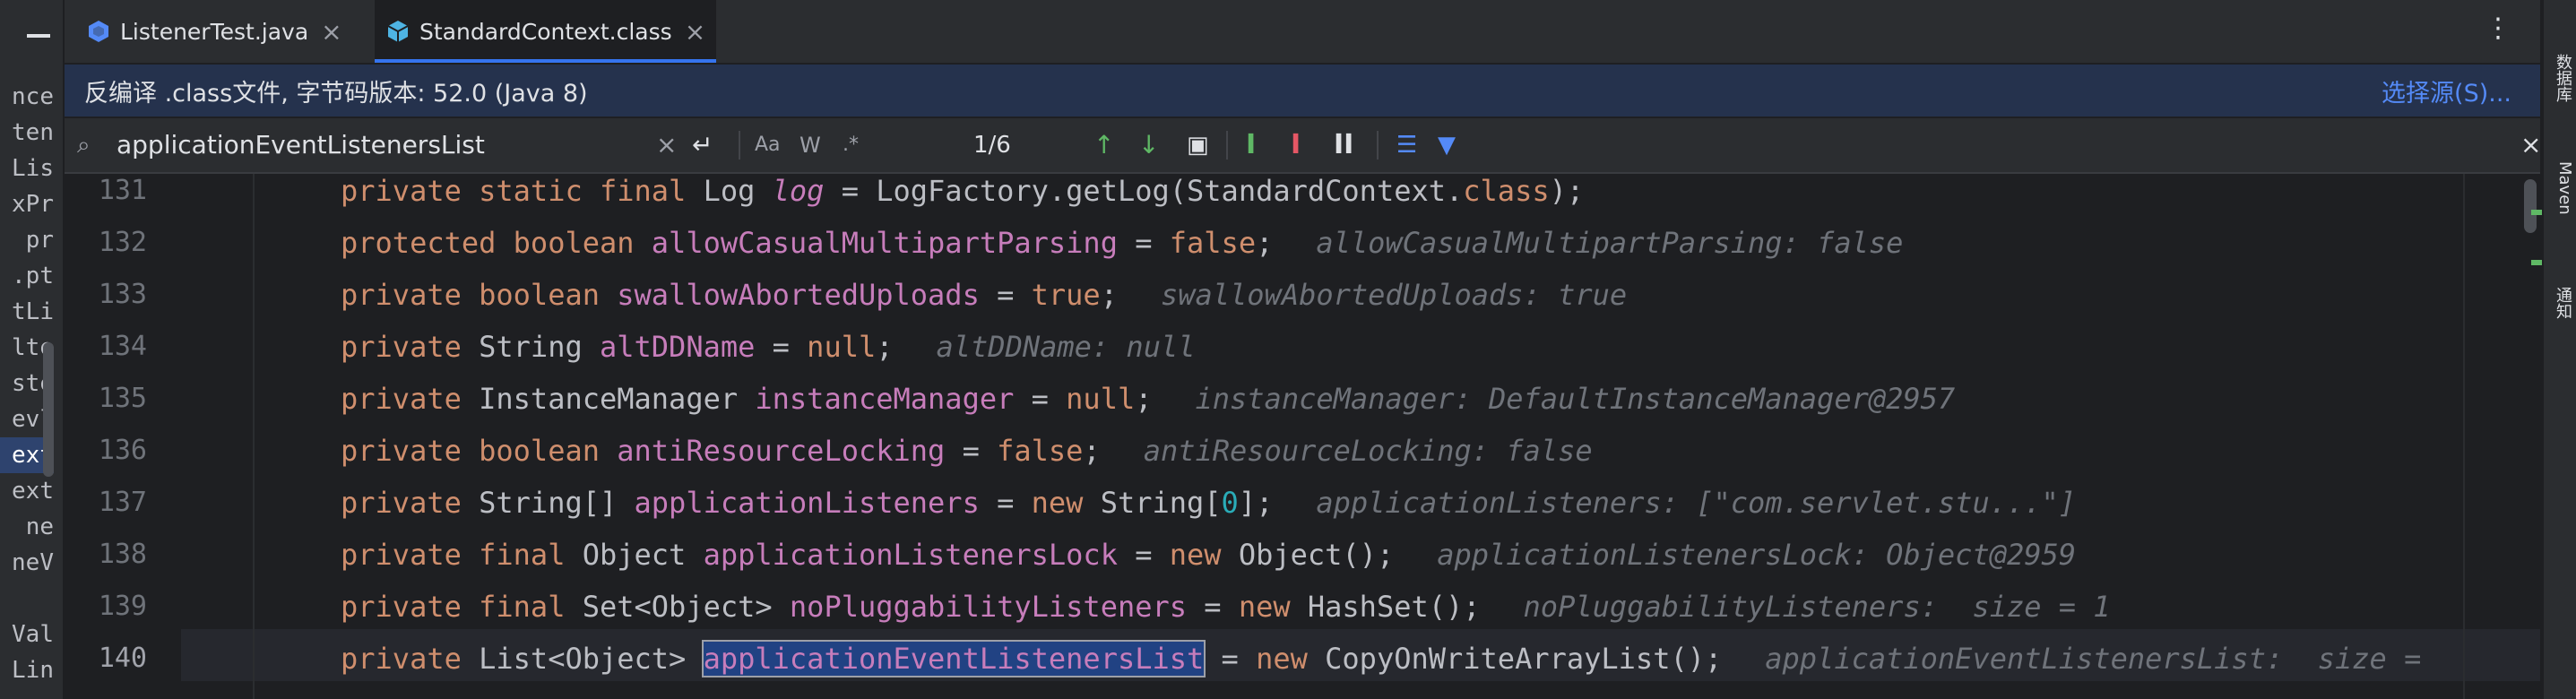  I want to click on database-tool-button: 数据库, so click(2560, 78).